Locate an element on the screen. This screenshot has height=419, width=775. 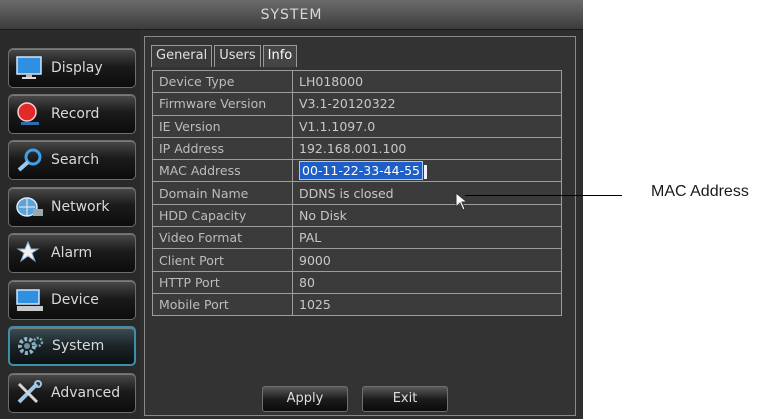
network-icon is located at coordinates (30, 207).